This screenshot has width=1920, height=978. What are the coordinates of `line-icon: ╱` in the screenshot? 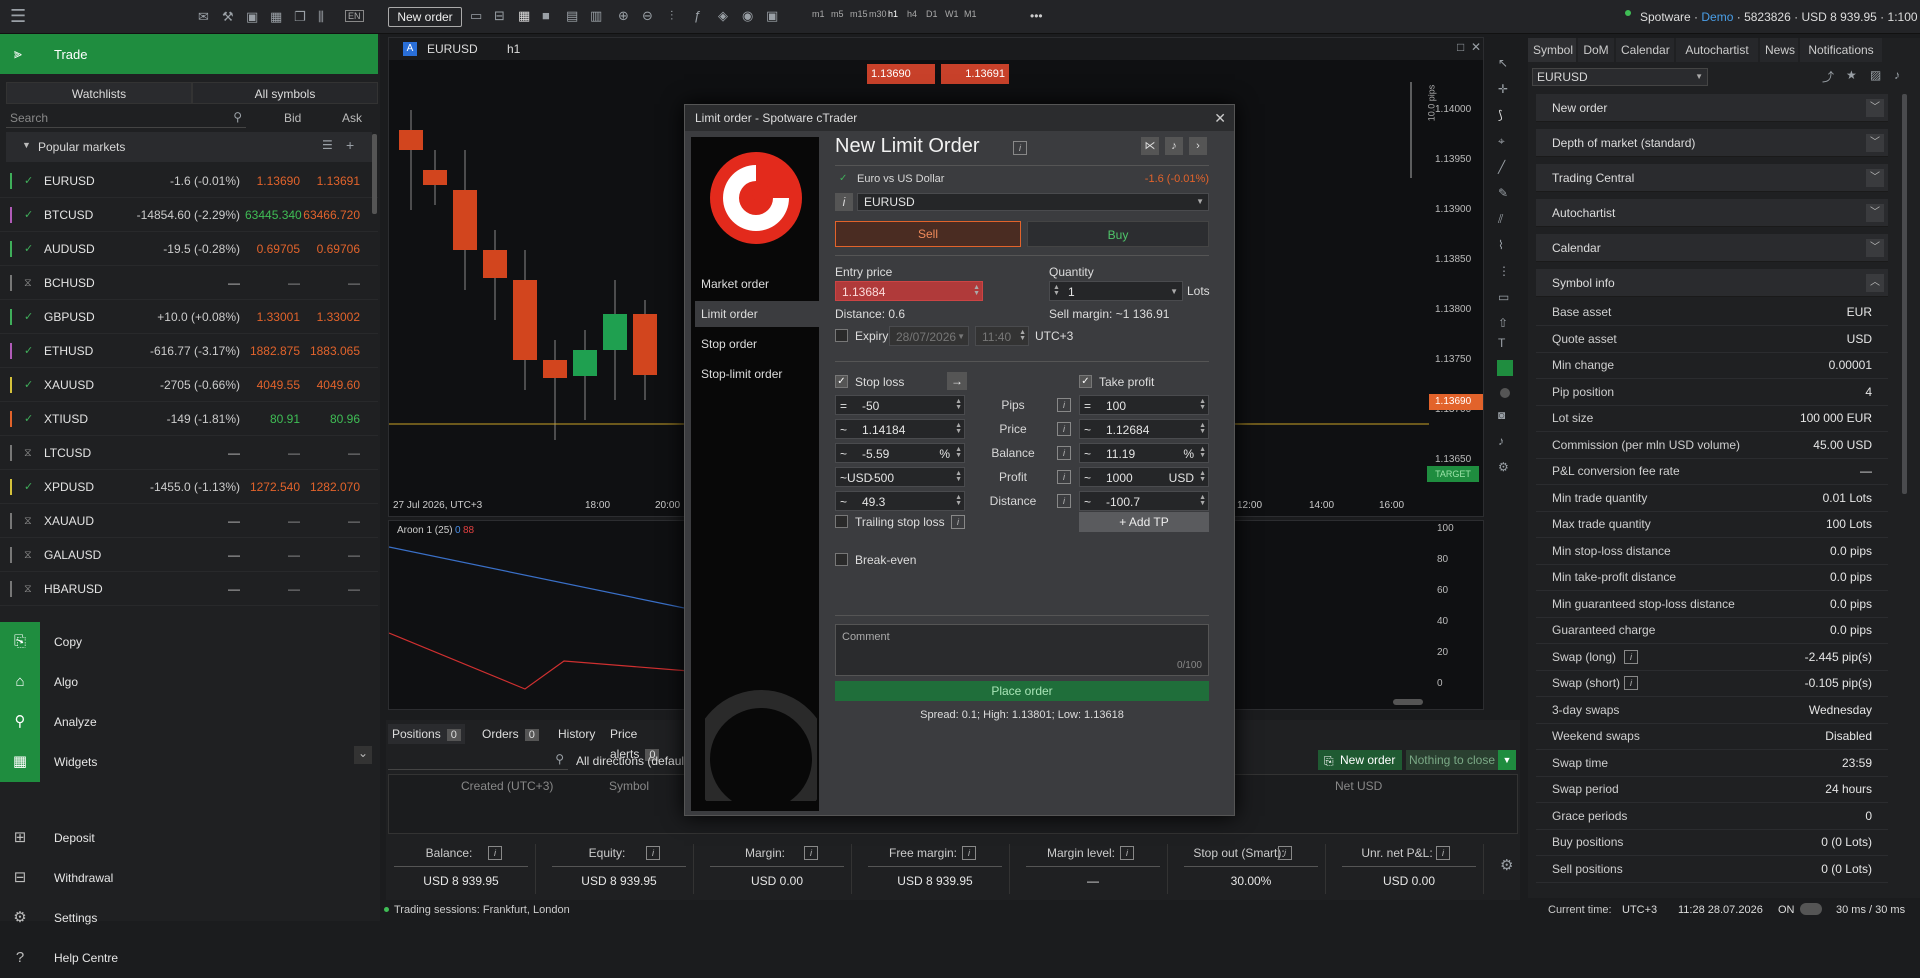 It's located at (1501, 167).